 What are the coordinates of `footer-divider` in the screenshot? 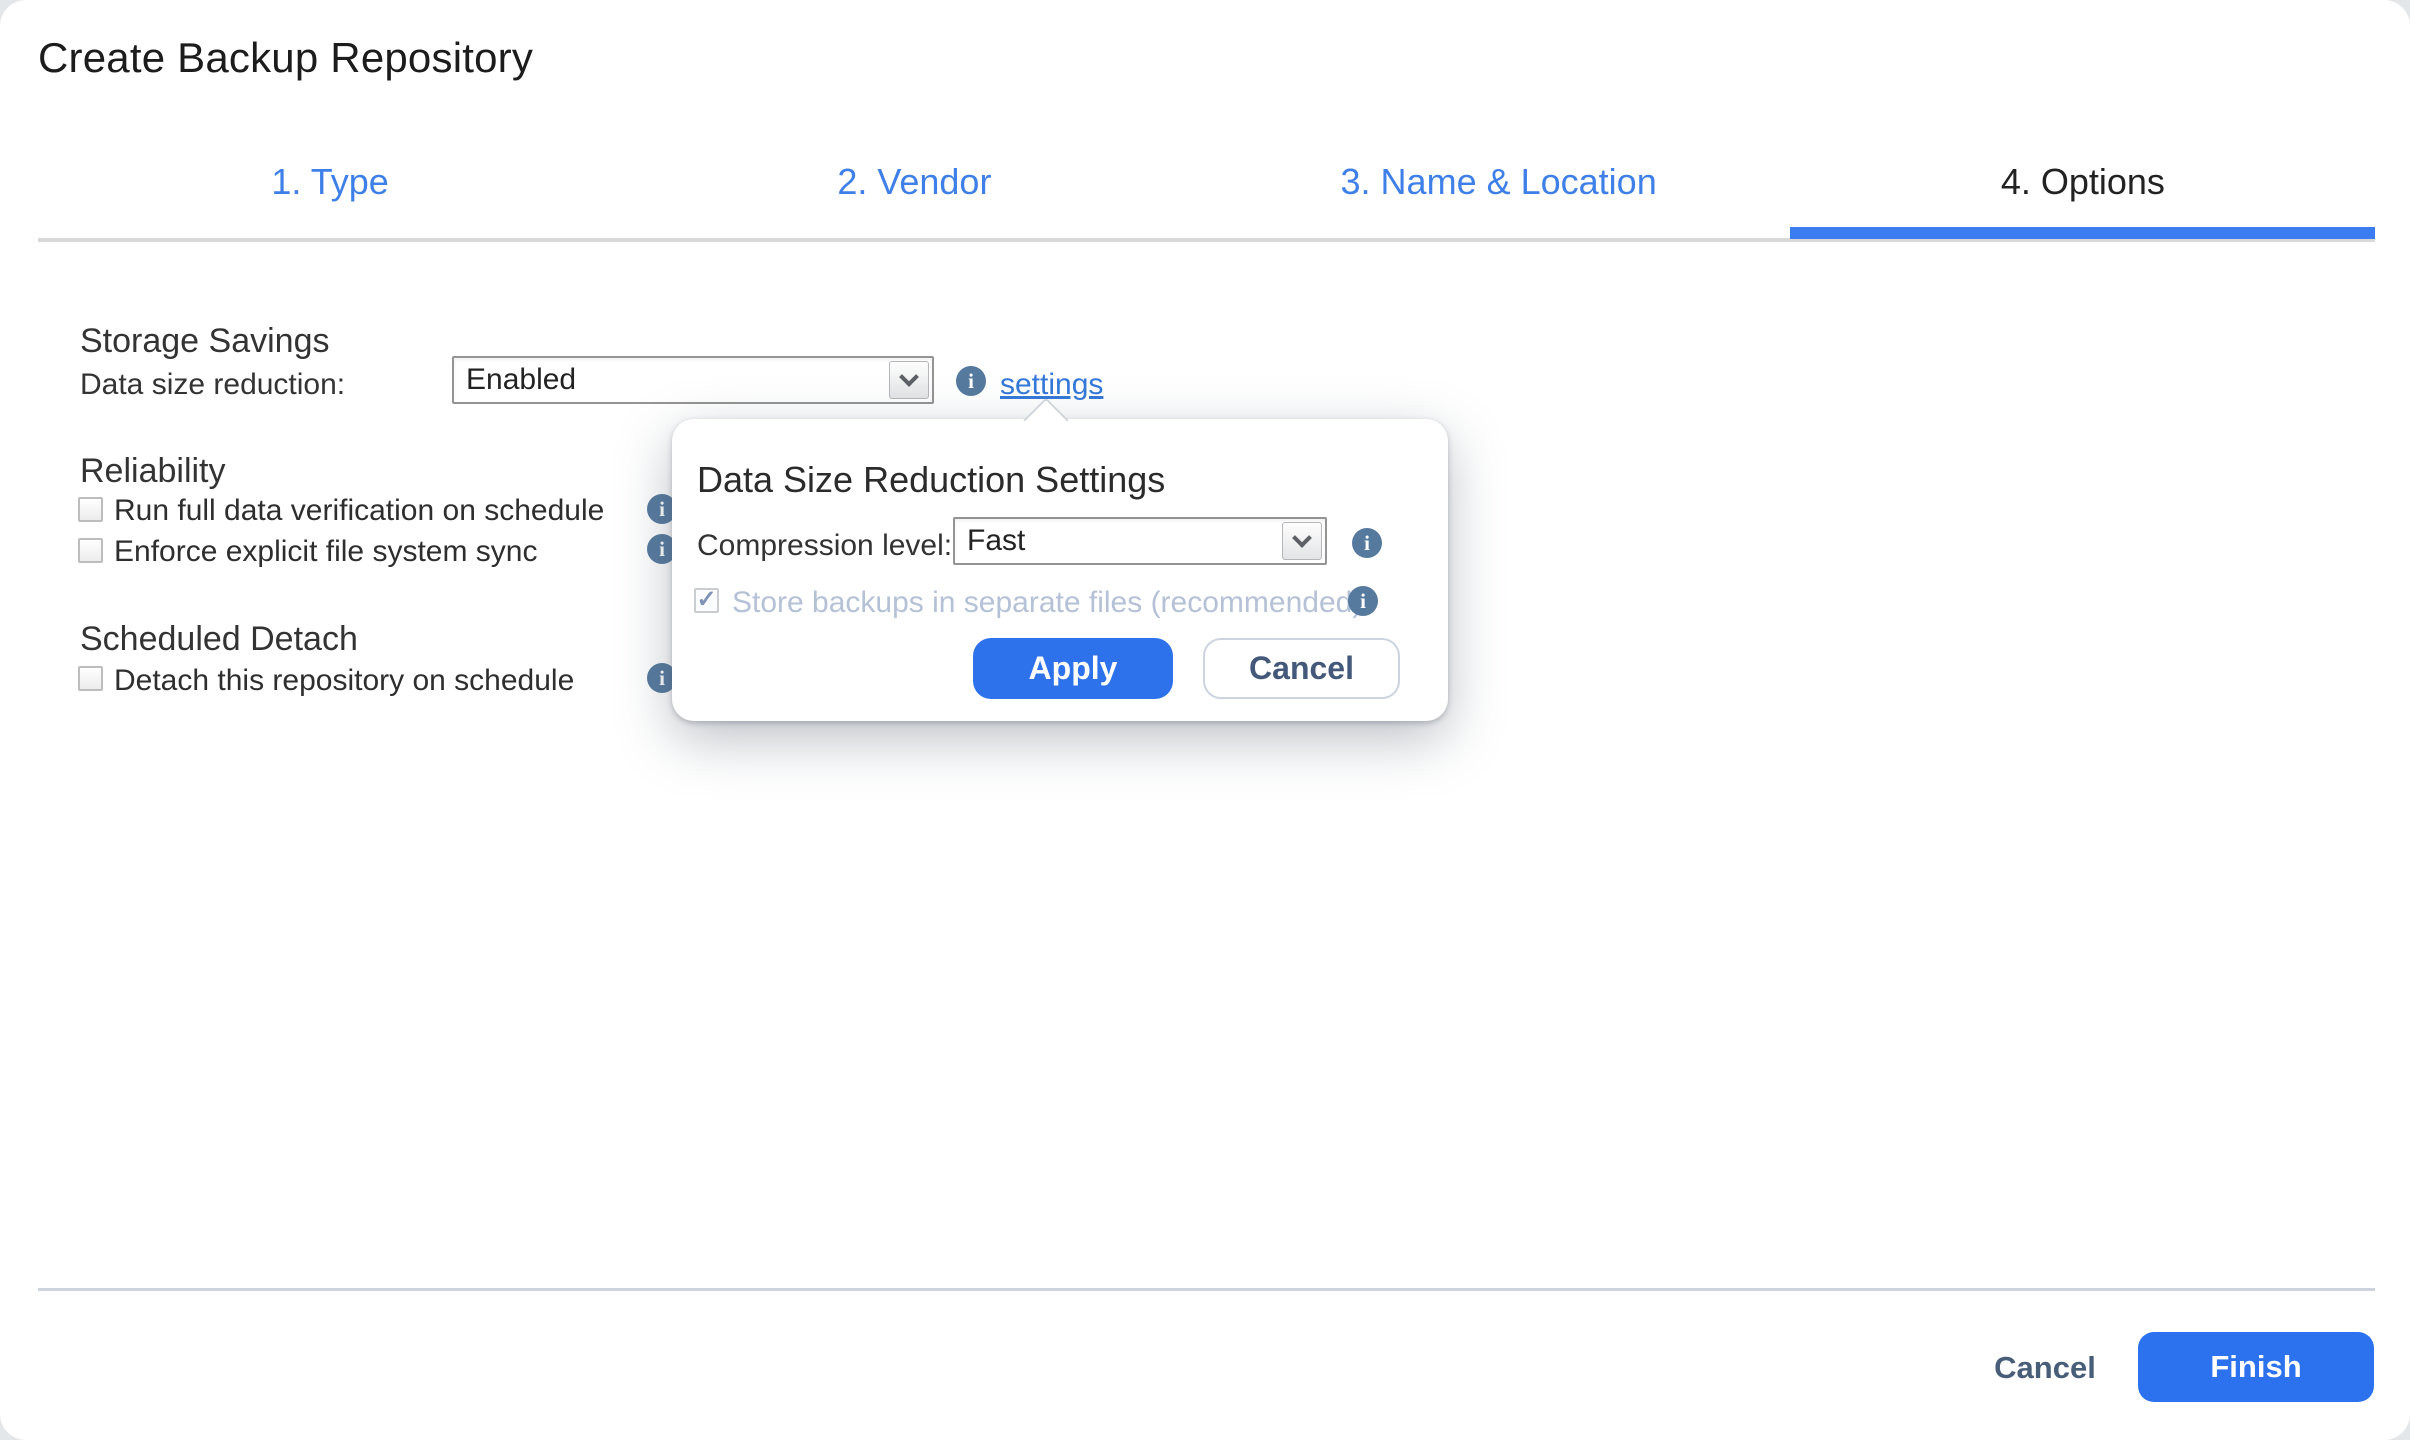 It's located at (1206, 1289).